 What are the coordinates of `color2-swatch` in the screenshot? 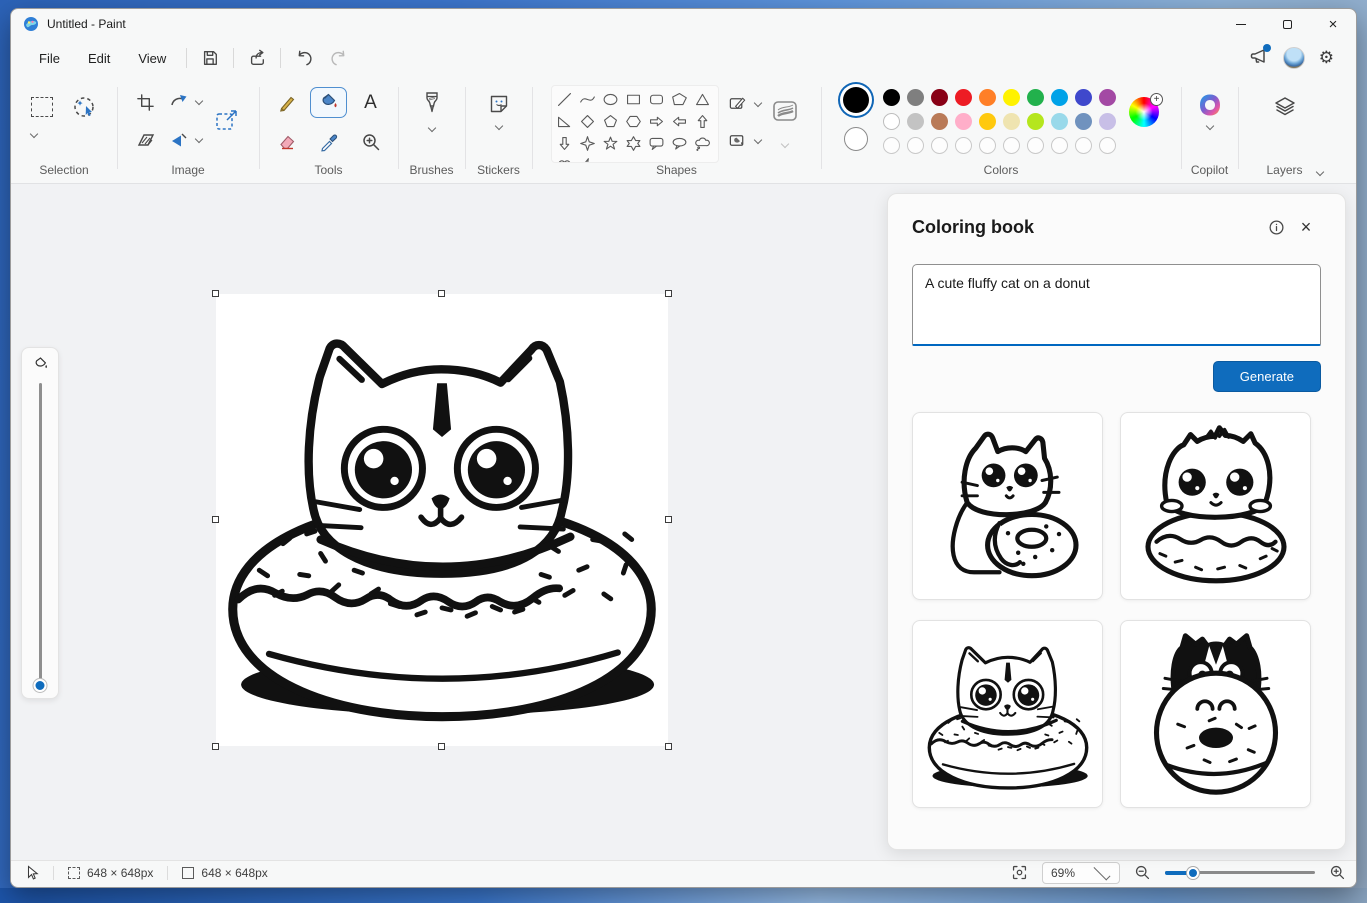 It's located at (856, 139).